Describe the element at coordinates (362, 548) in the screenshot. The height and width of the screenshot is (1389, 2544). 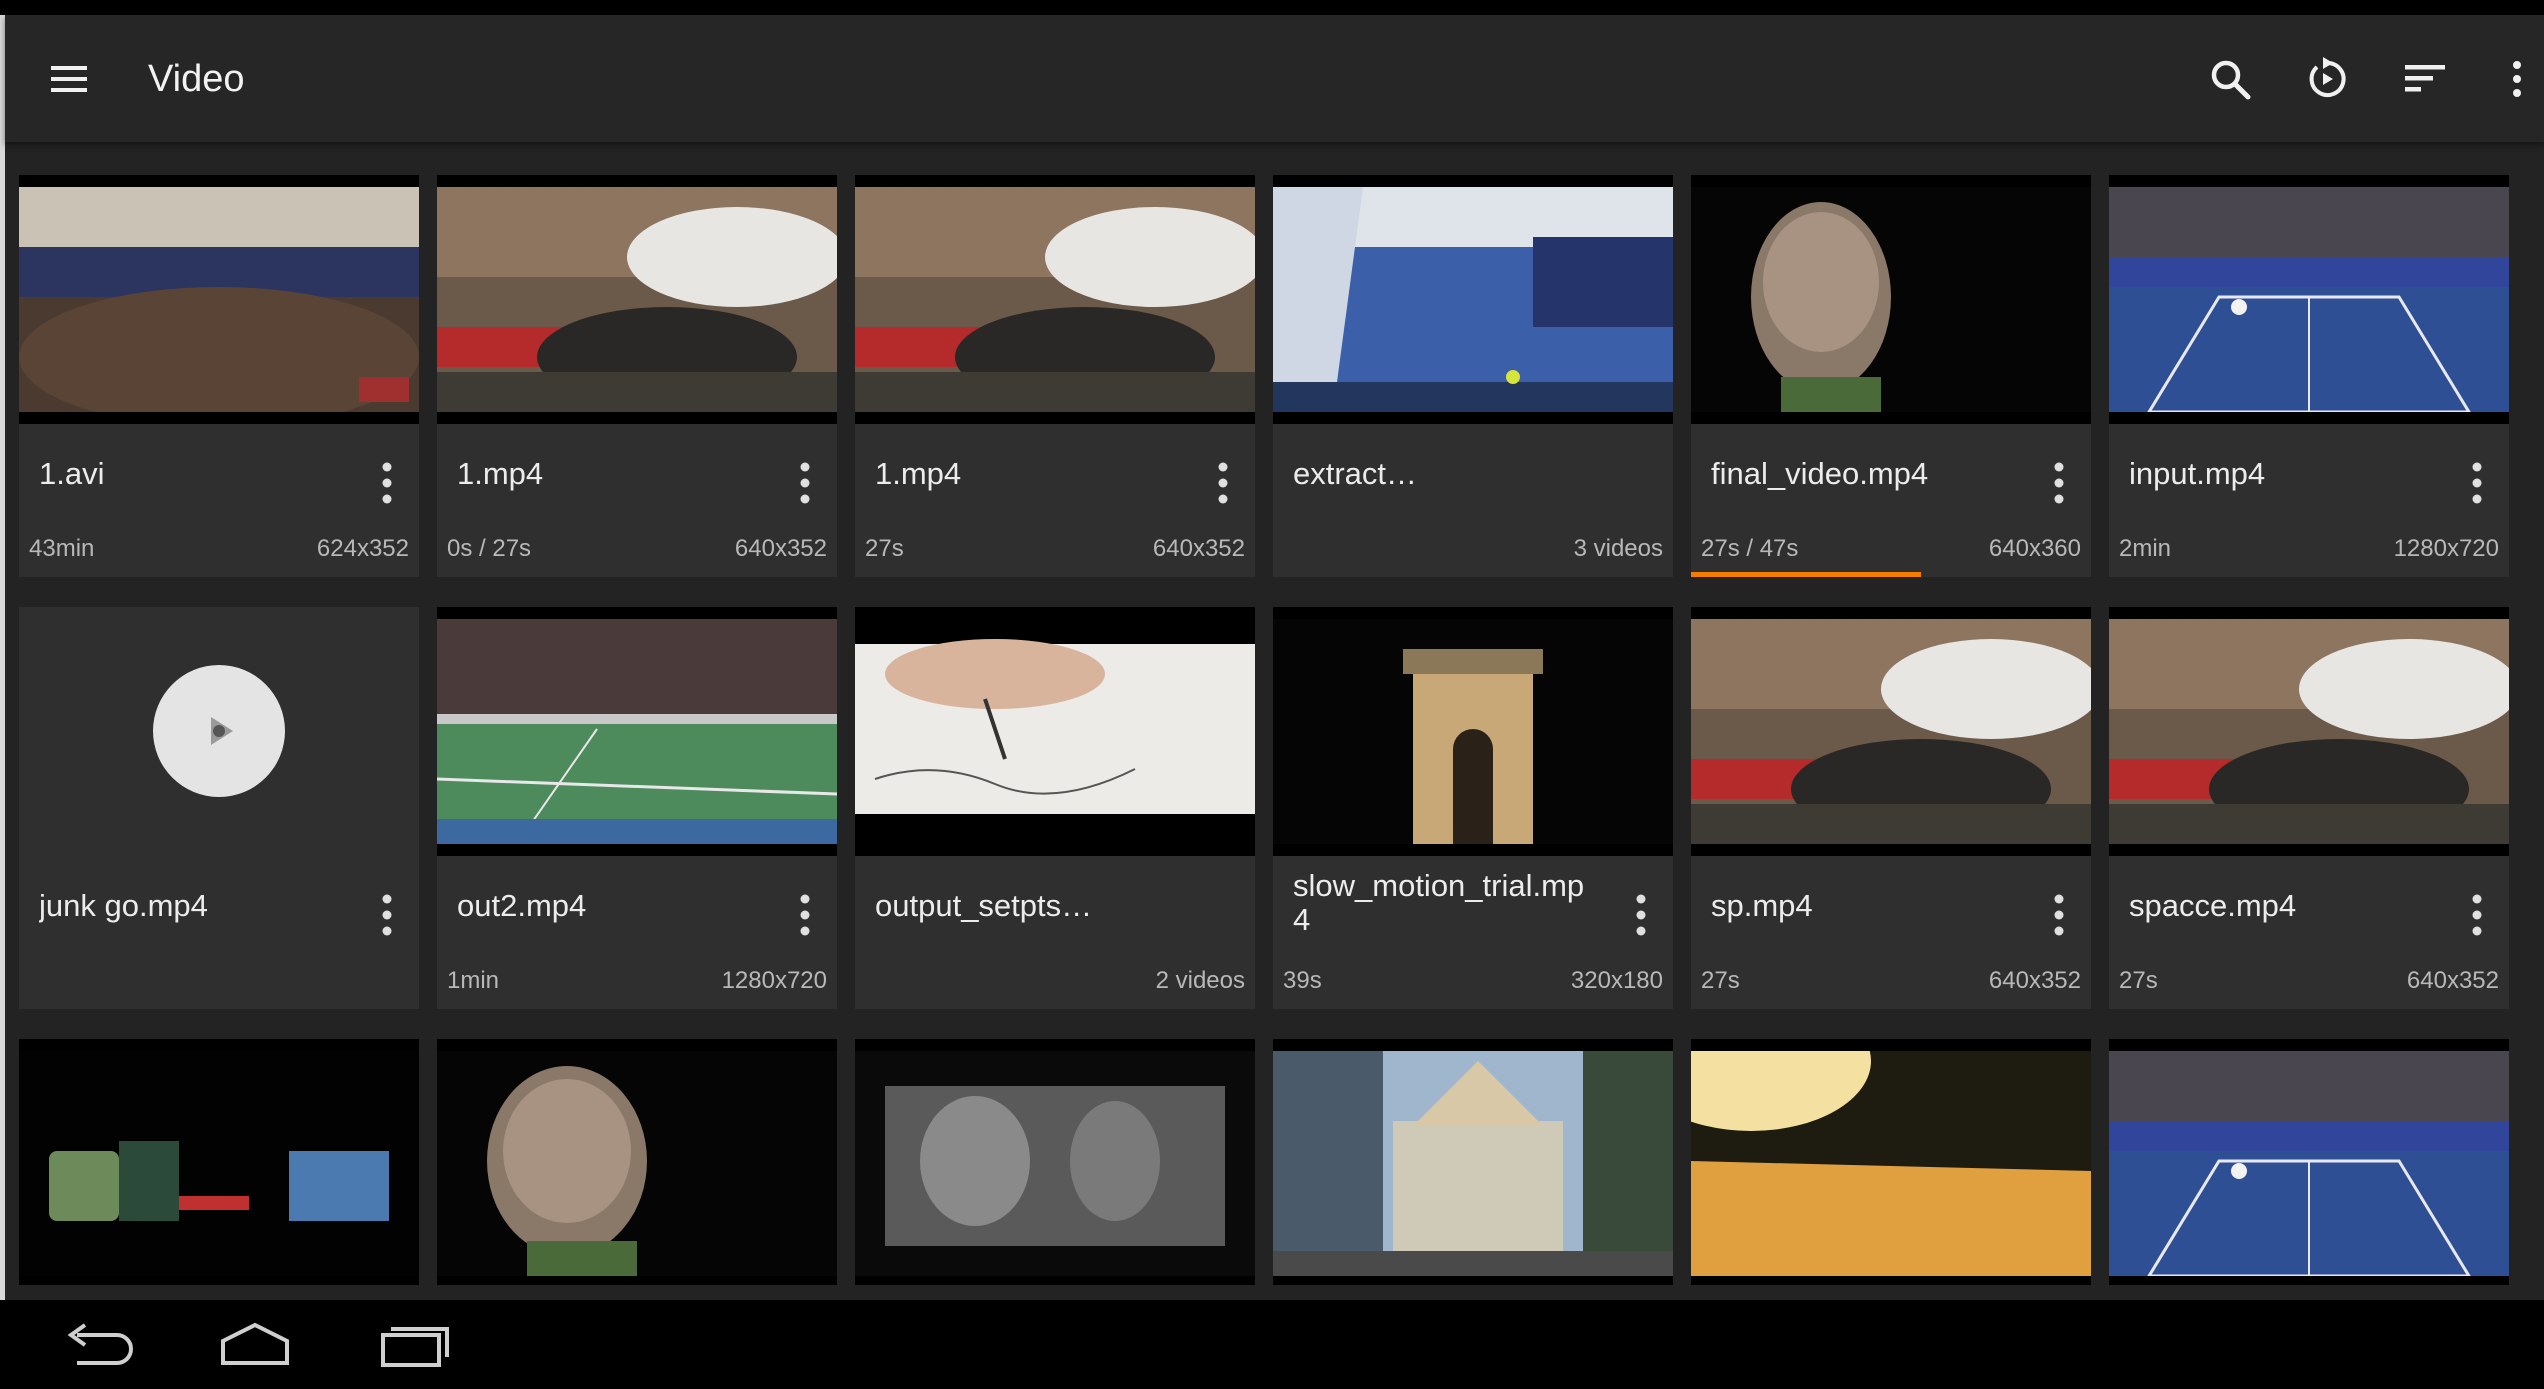
I see `video-resolution: 624x352` at that location.